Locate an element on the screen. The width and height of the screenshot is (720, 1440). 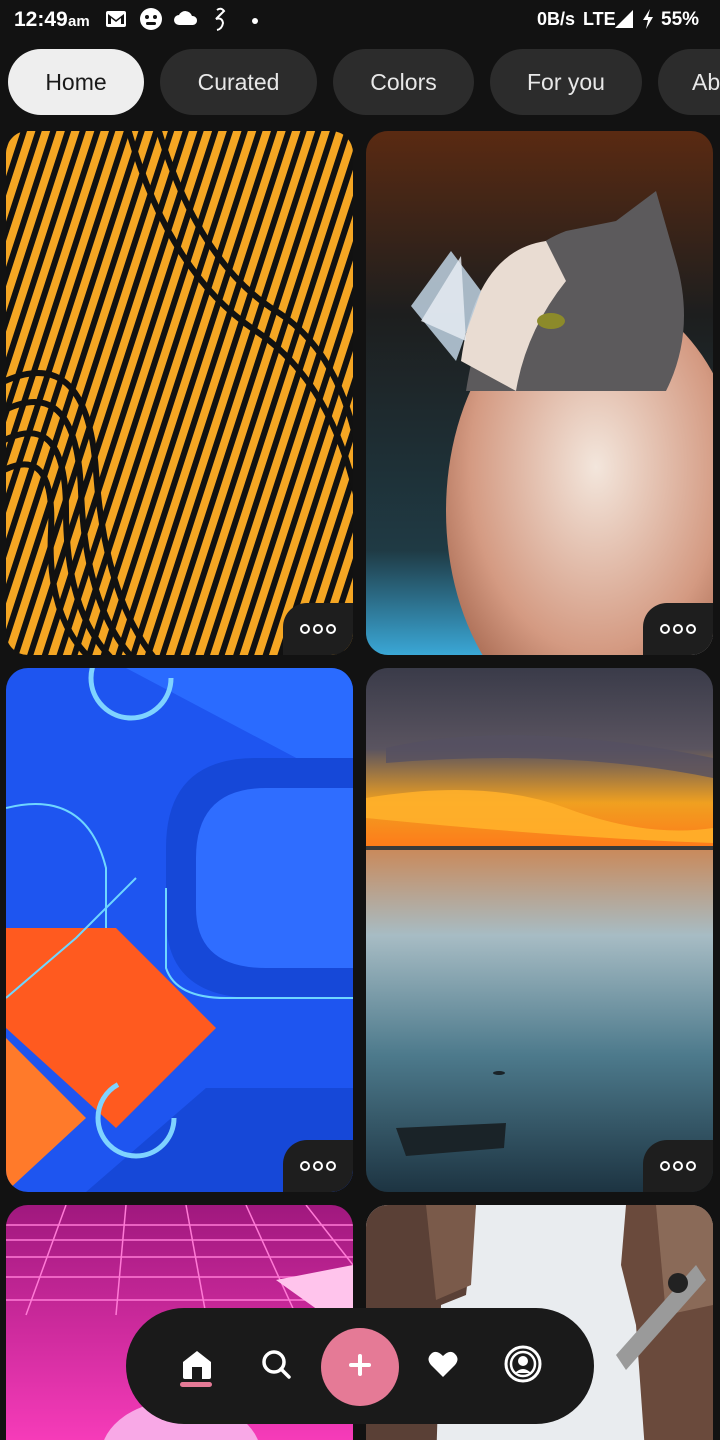
chip-about: Ab is located at coordinates (689, 82).